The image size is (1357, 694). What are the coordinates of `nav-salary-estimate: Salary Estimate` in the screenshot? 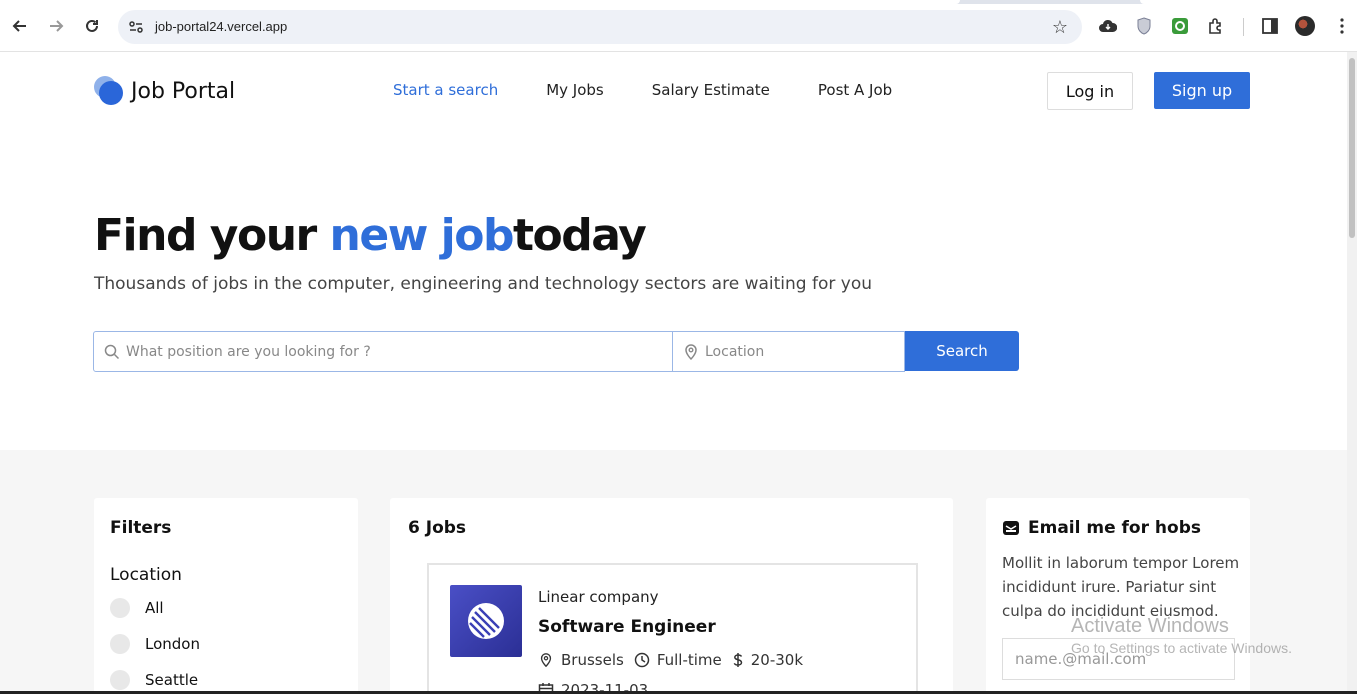 It's located at (711, 90).